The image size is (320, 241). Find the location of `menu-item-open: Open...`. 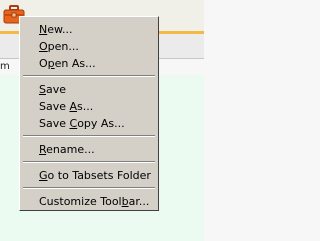

menu-item-open: Open... is located at coordinates (59, 46).